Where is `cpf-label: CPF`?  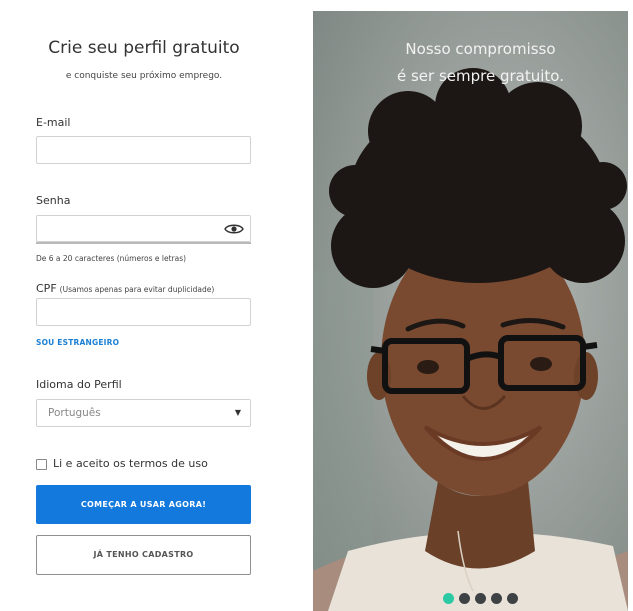
cpf-label: CPF is located at coordinates (46, 288).